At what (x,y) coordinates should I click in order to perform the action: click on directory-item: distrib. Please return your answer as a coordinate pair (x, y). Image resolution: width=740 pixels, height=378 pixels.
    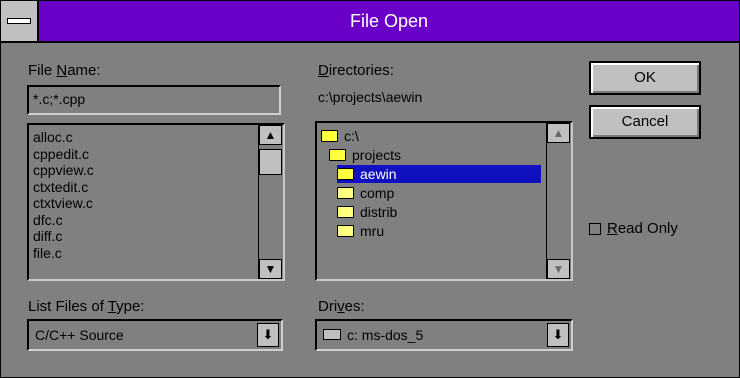
    Looking at the image, I should click on (367, 212).